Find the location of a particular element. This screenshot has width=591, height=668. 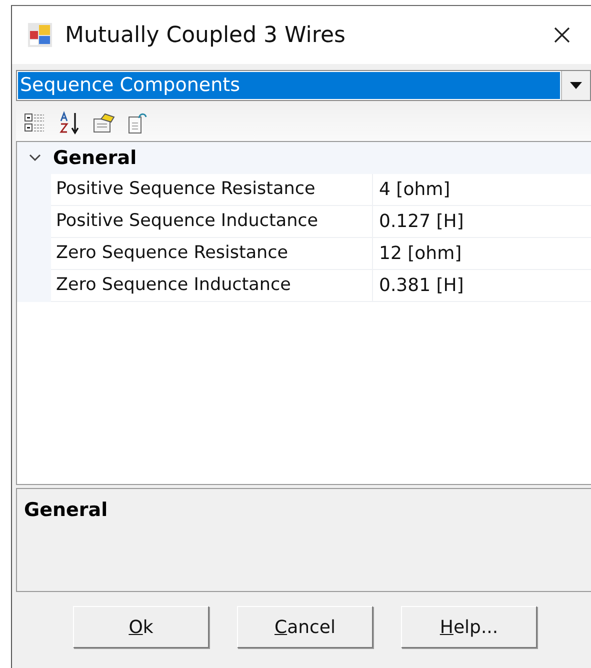

property-name: Zero Sequence Resistance is located at coordinates (212, 254).